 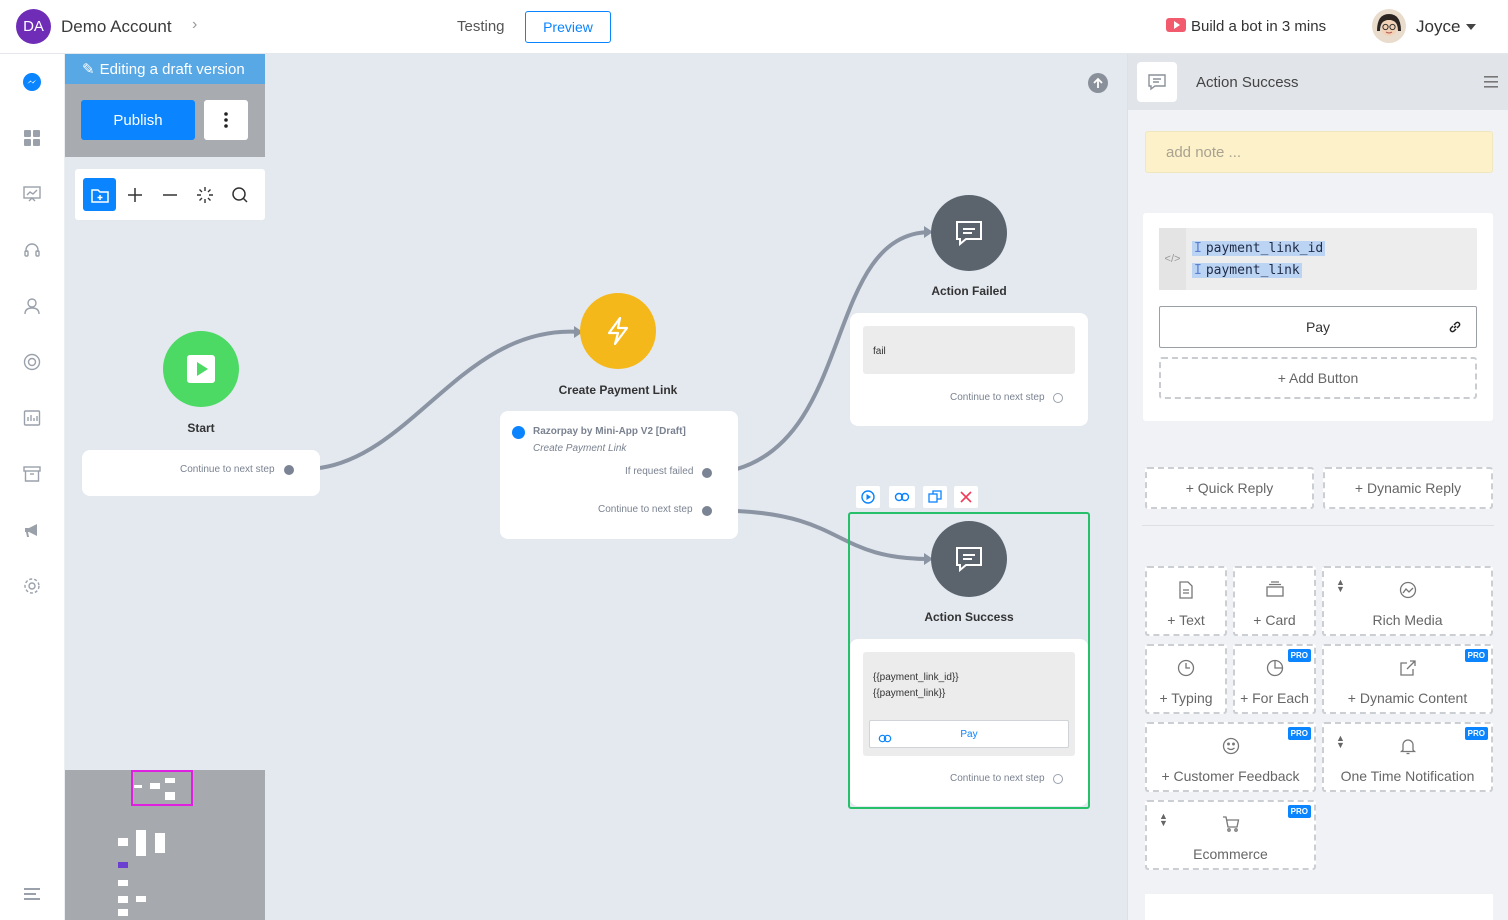 What do you see at coordinates (659, 471) in the screenshot?
I see `request-failed-label: If request failed` at bounding box center [659, 471].